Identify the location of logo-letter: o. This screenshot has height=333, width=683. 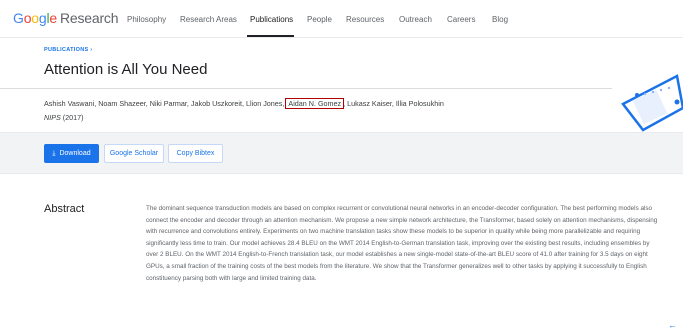
(35, 18).